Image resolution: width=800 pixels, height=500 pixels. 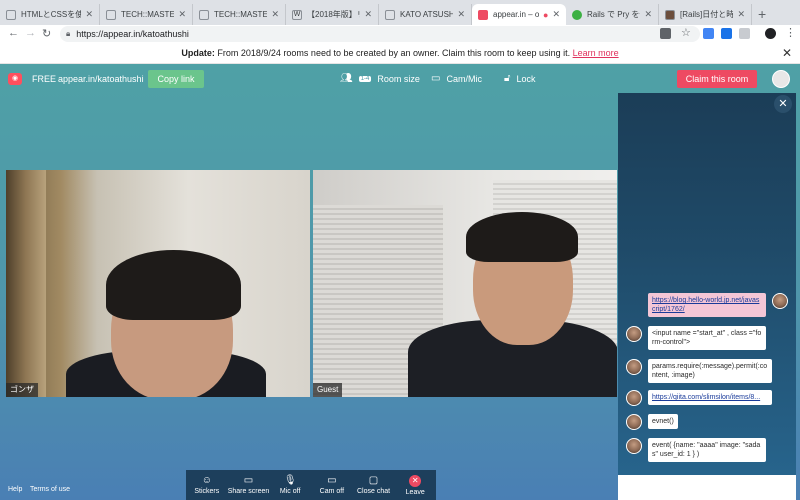 I want to click on person-hair, so click(x=522, y=237).